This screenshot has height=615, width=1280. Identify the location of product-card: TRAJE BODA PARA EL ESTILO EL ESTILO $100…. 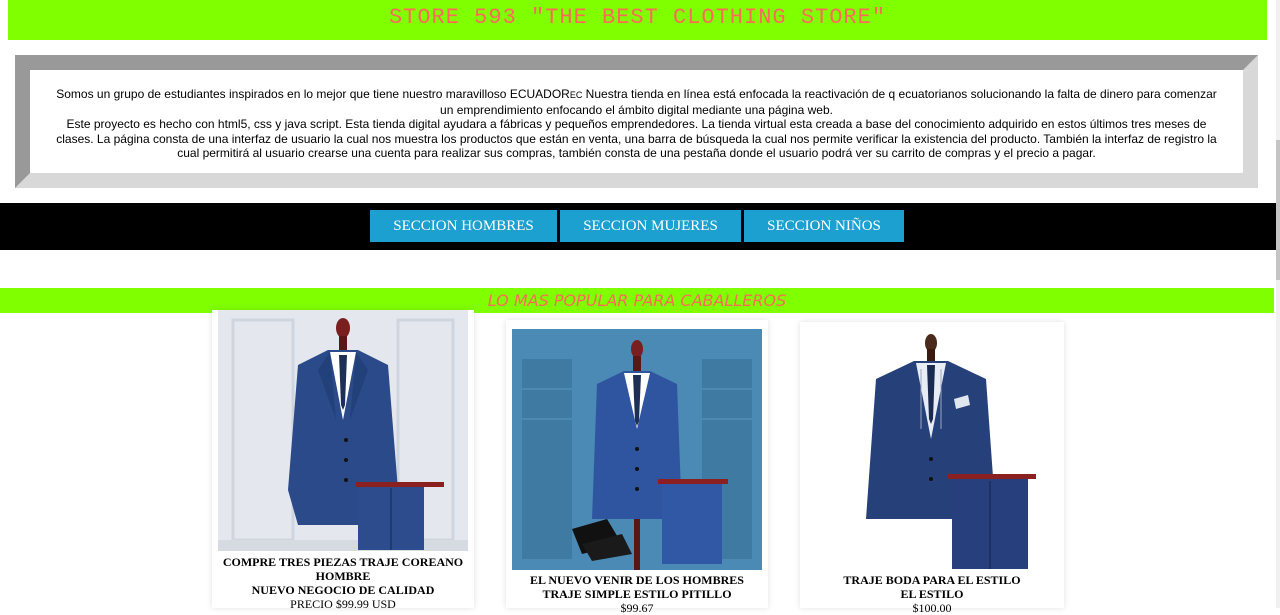
(932, 468).